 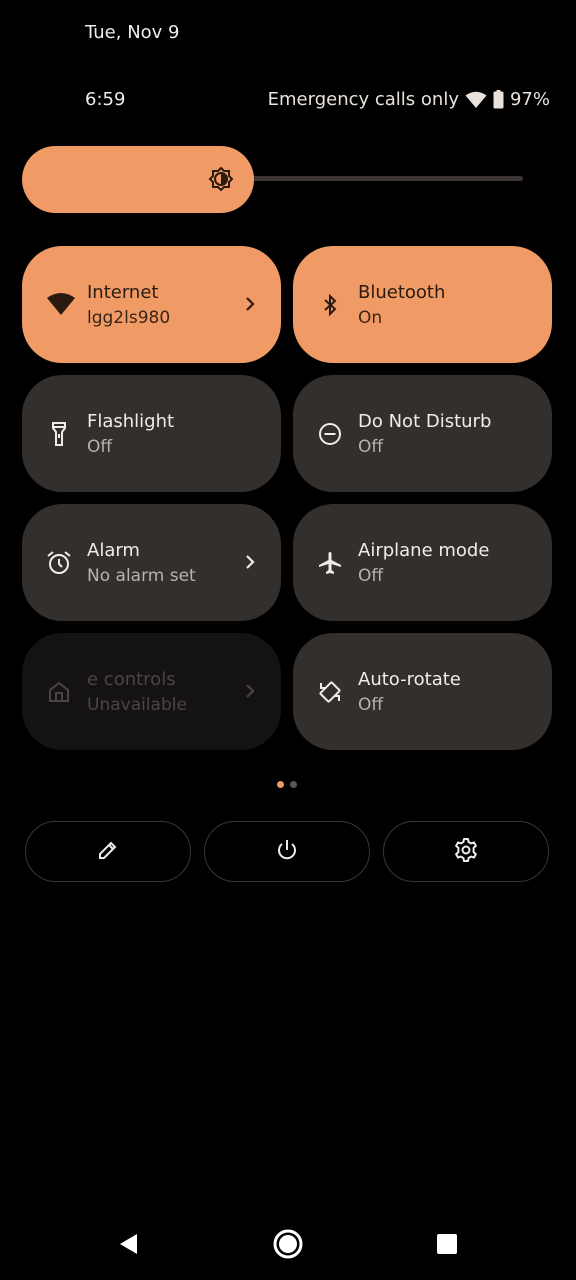 I want to click on home-button, so click(x=288, y=1246).